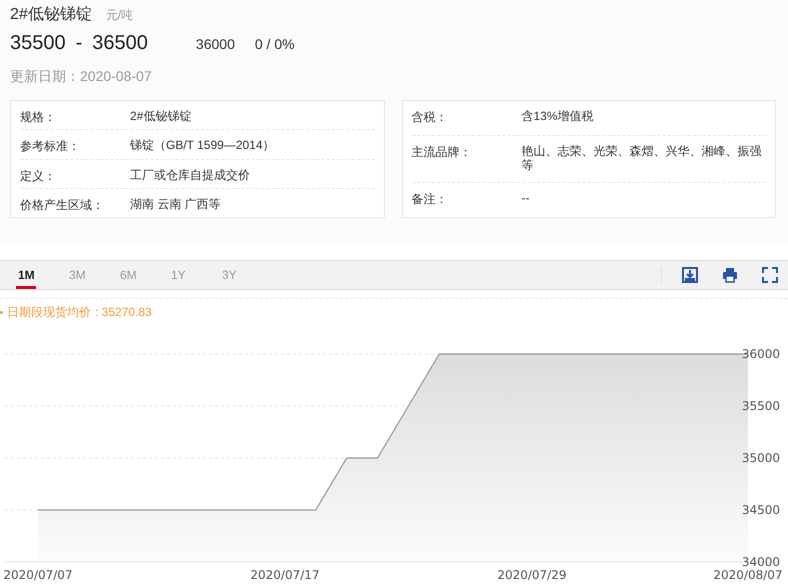 This screenshot has width=788, height=587. I want to click on range-dash: -, so click(79, 43).